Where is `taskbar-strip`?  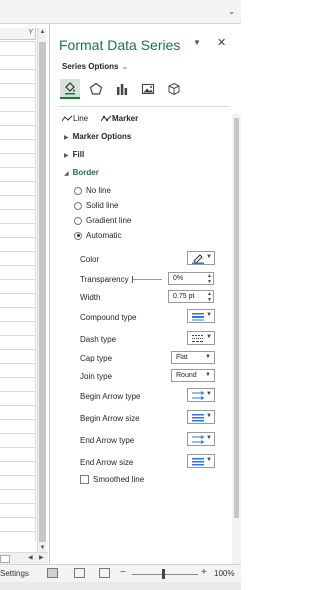 taskbar-strip is located at coordinates (120, 586).